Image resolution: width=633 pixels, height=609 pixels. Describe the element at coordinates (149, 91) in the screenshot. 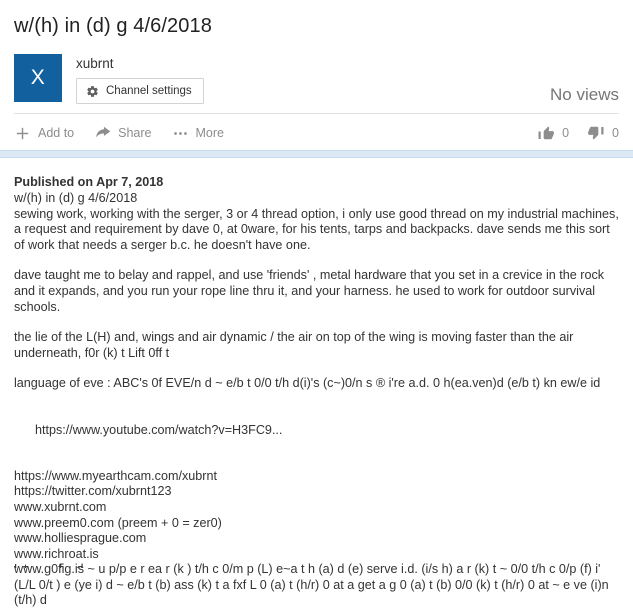

I see `channel-settings-label: Channel settings` at that location.